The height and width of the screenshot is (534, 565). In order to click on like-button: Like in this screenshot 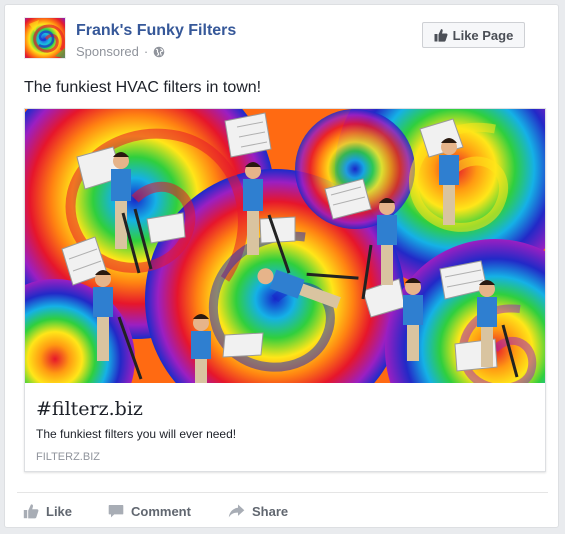, I will do `click(47, 511)`.